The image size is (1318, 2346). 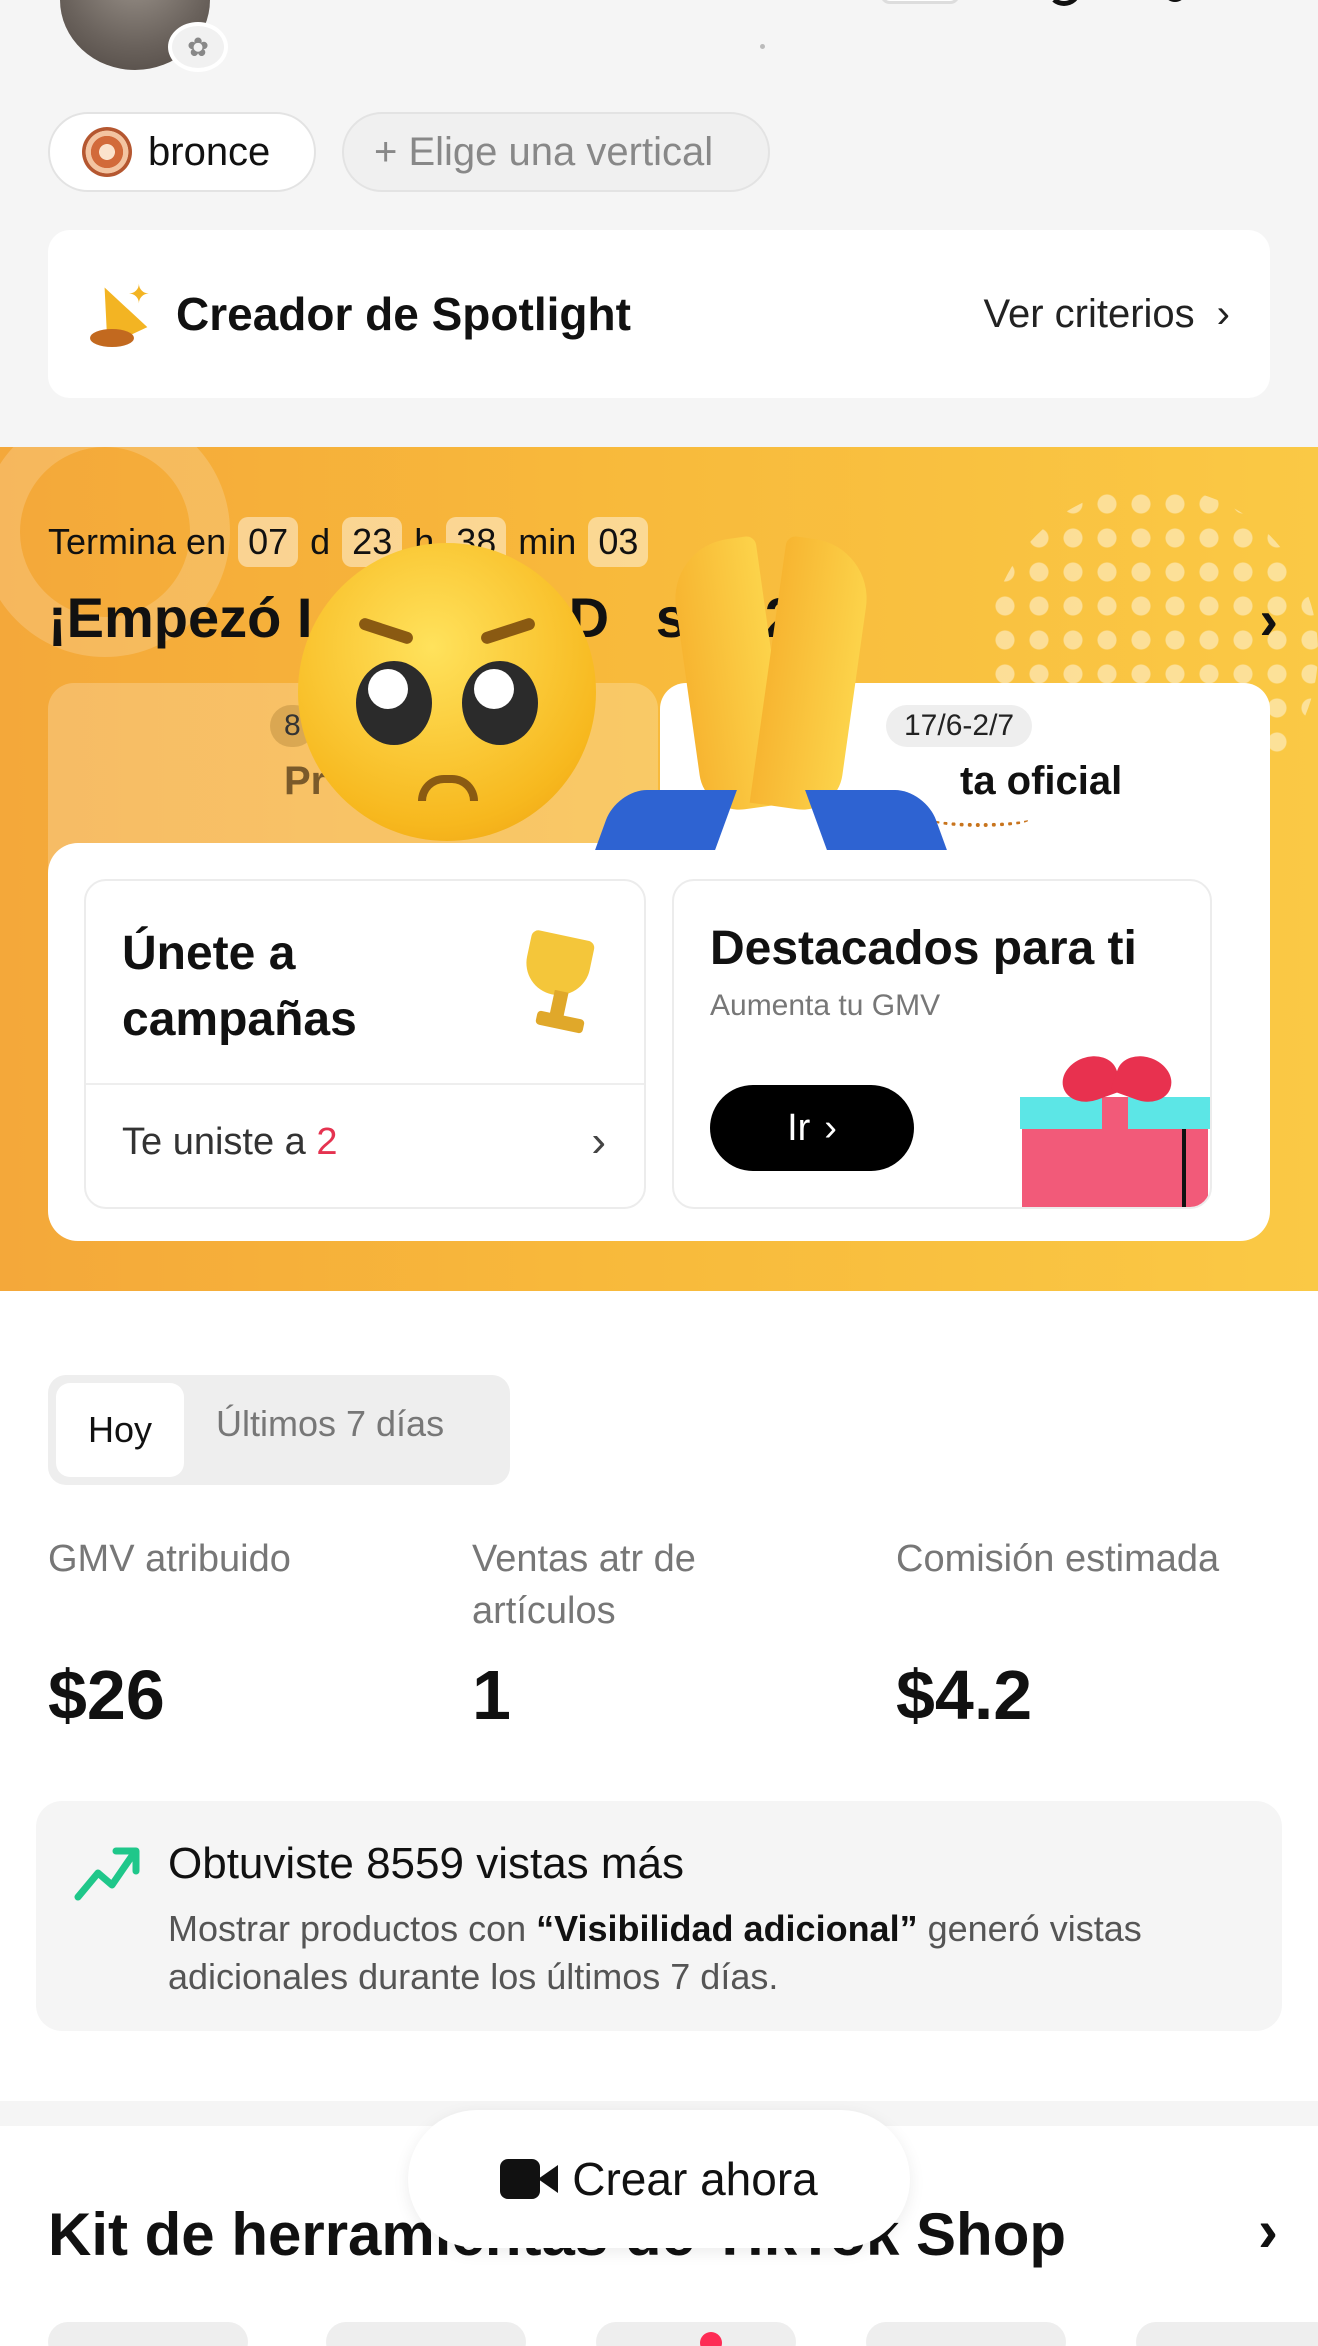 I want to click on featured-subtitle: Aumenta tu GMV, so click(x=825, y=1005).